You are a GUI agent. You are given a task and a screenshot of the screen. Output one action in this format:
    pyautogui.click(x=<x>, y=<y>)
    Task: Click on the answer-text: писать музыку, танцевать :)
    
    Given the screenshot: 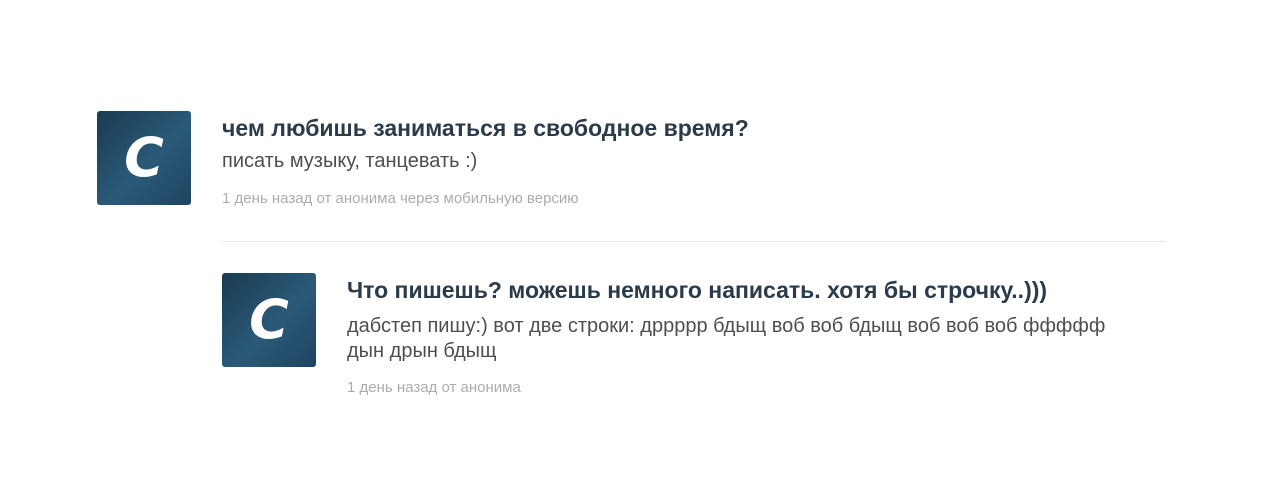 What is the action you would take?
    pyautogui.click(x=350, y=161)
    